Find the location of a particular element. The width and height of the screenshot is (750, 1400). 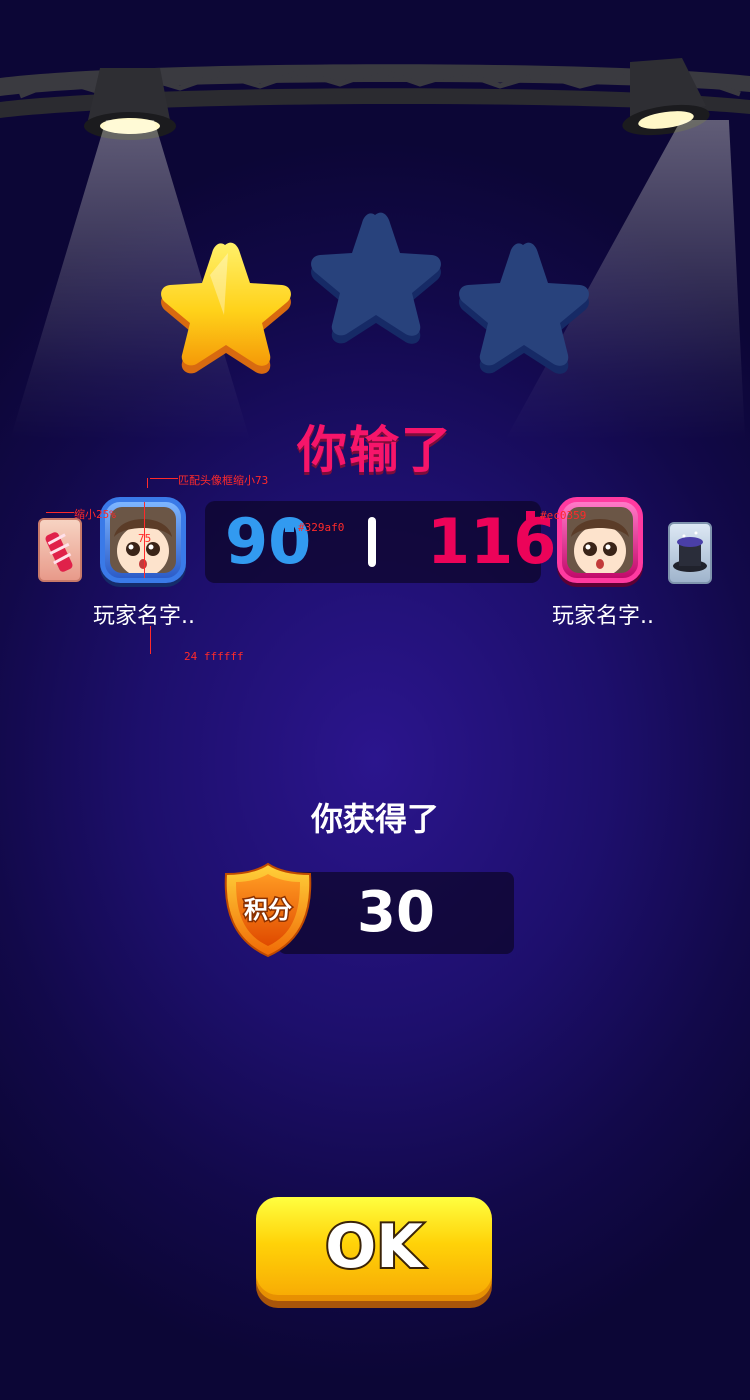

player-left-name: 玩家名字.. is located at coordinates (144, 616).